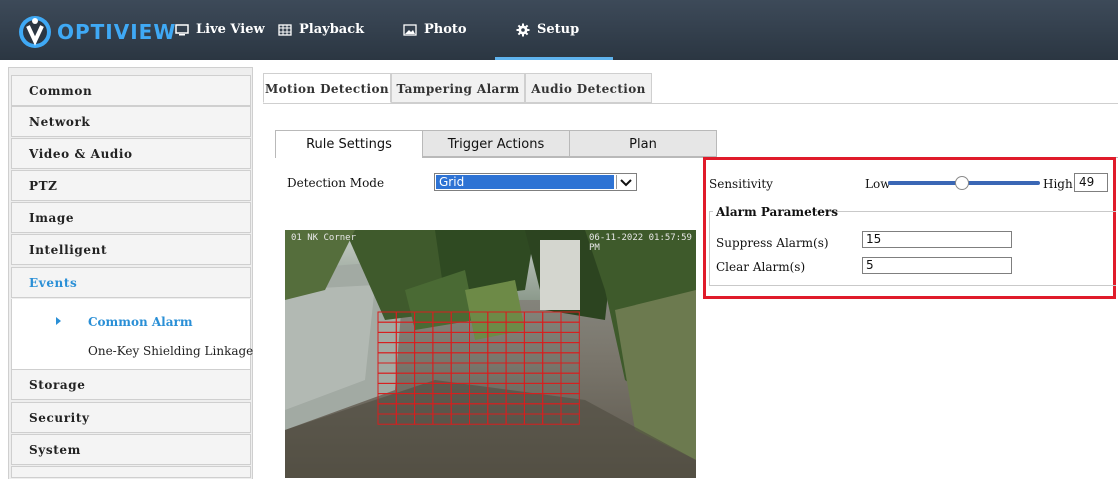 The width and height of the screenshot is (1118, 479). Describe the element at coordinates (435, 30) in the screenshot. I see `nav-photo: Photo` at that location.